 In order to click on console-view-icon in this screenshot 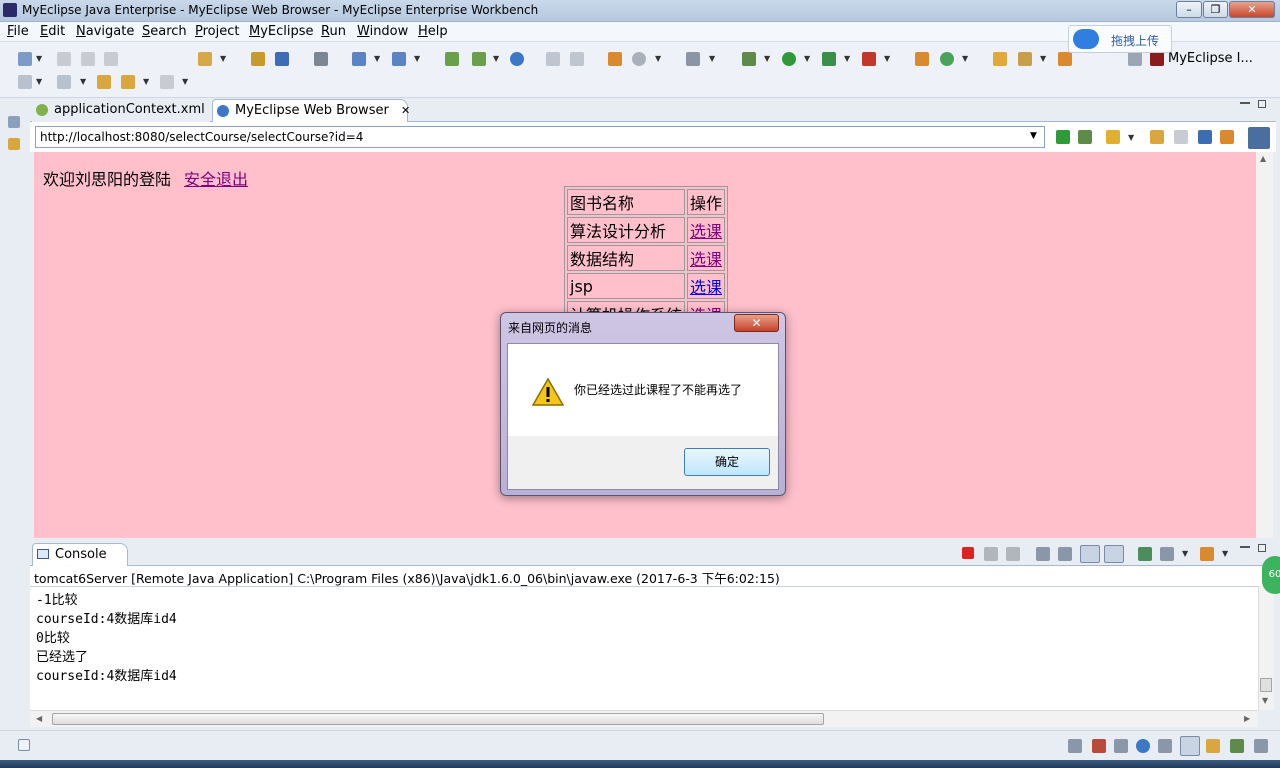, I will do `click(1190, 746)`.